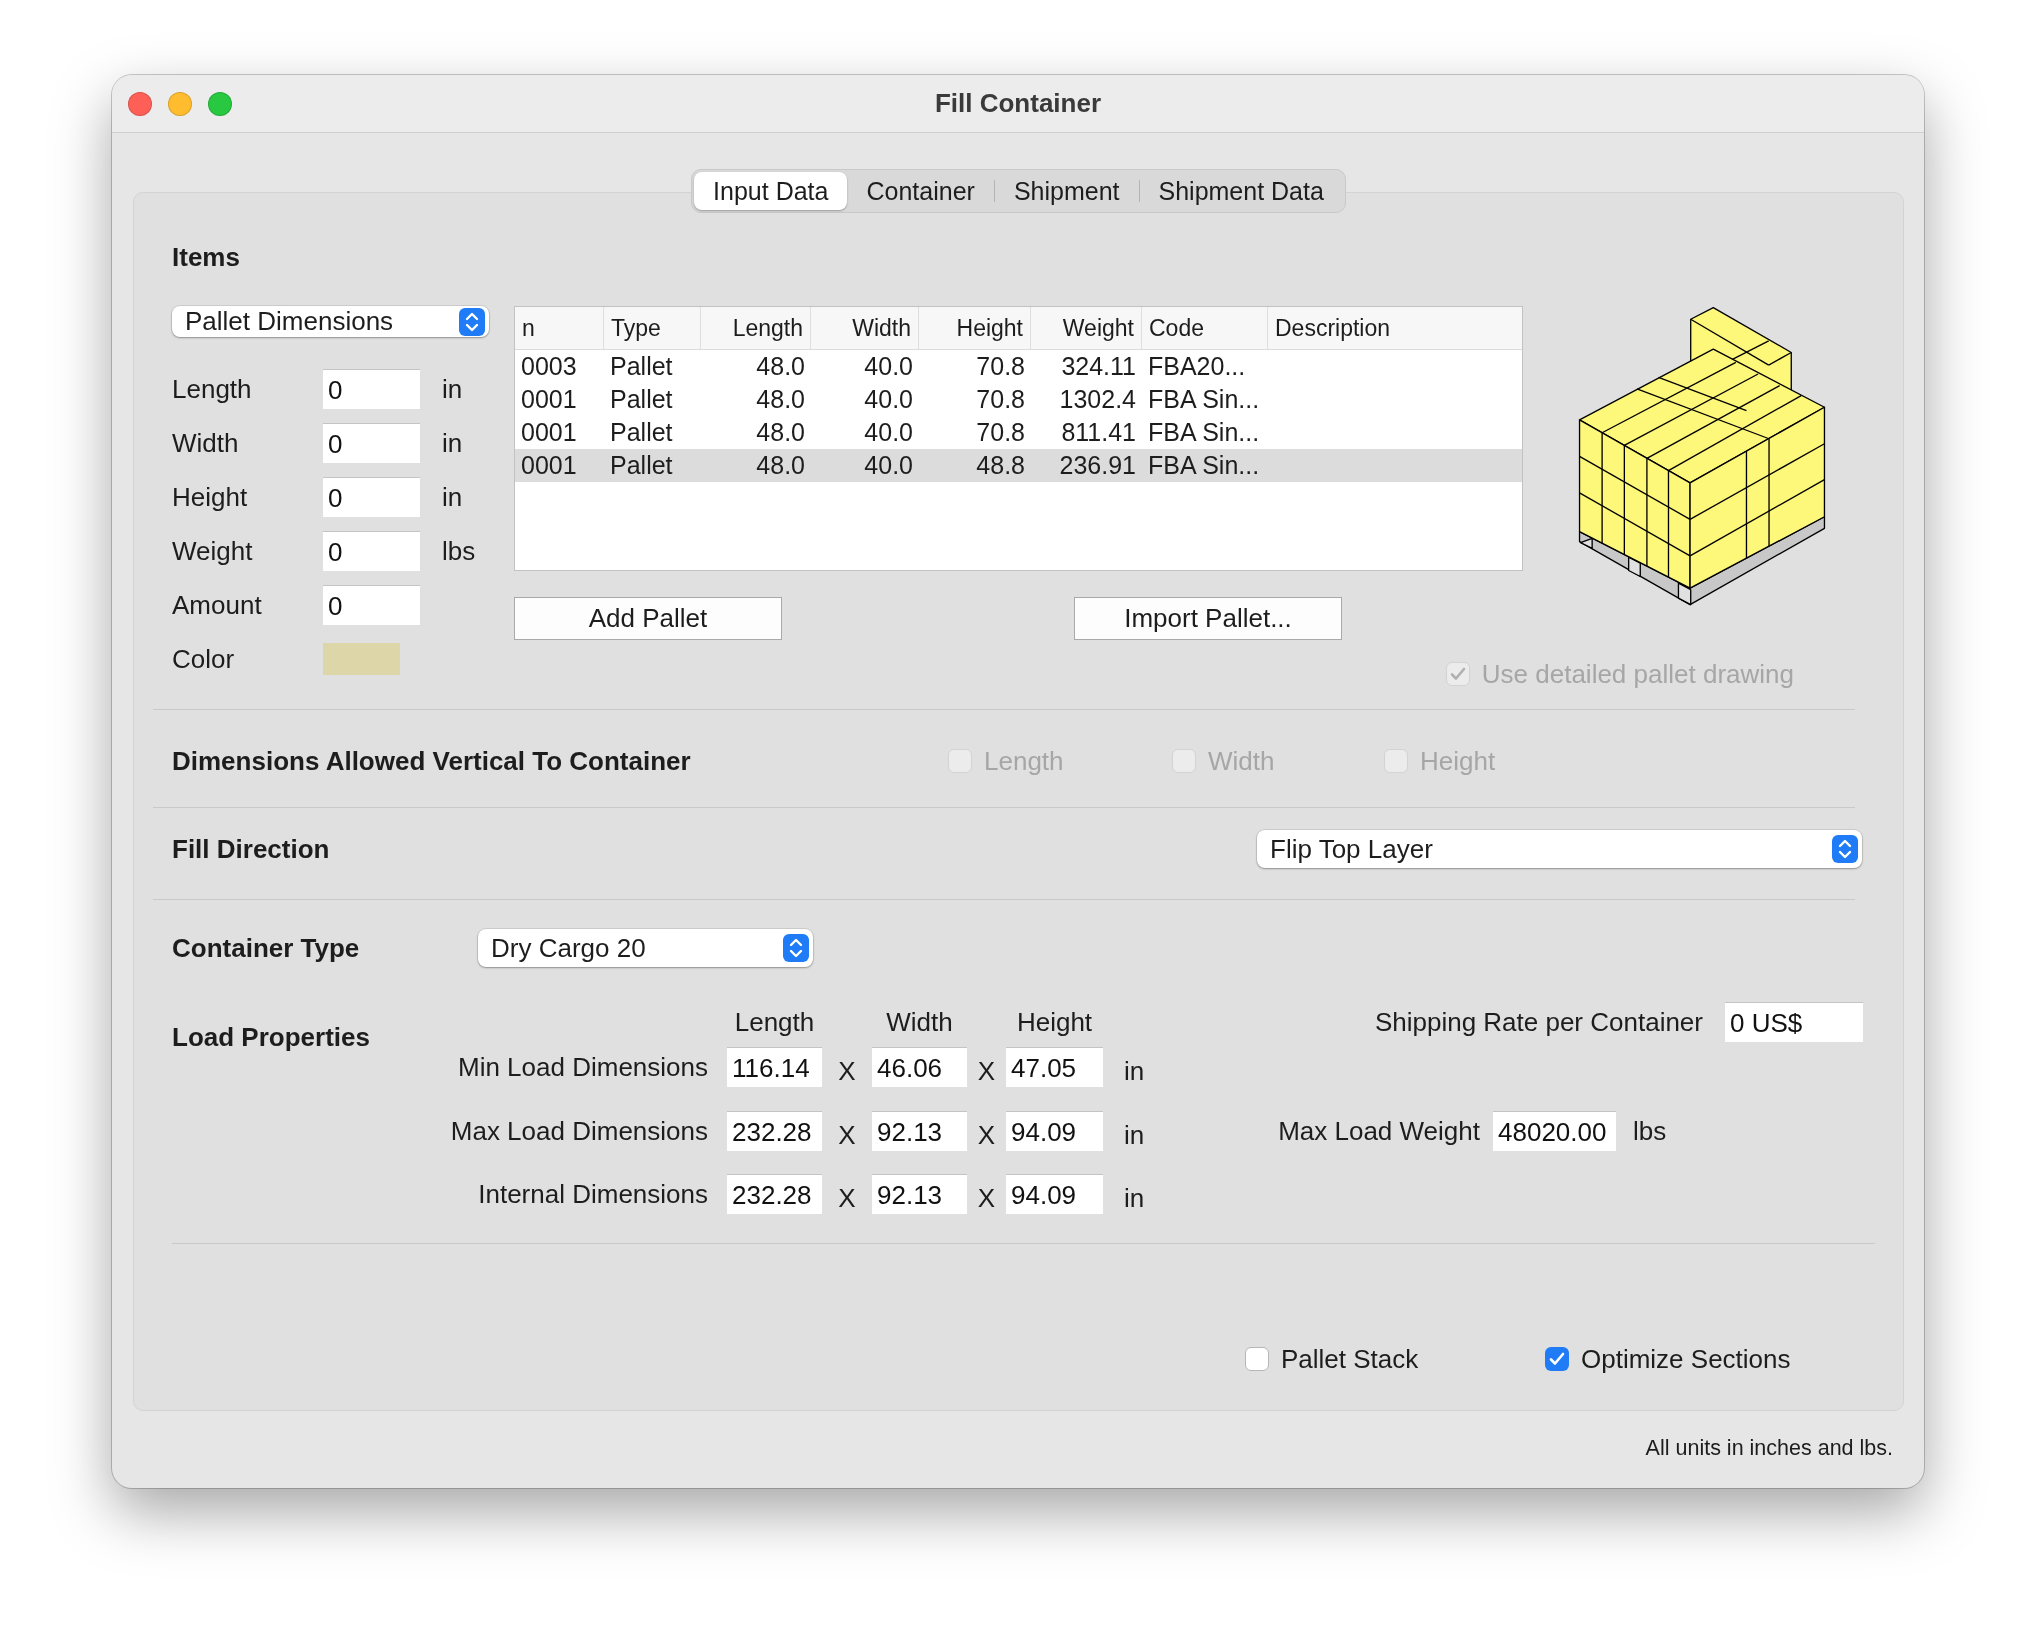 The width and height of the screenshot is (2036, 1636). I want to click on column-header: Height, so click(975, 328).